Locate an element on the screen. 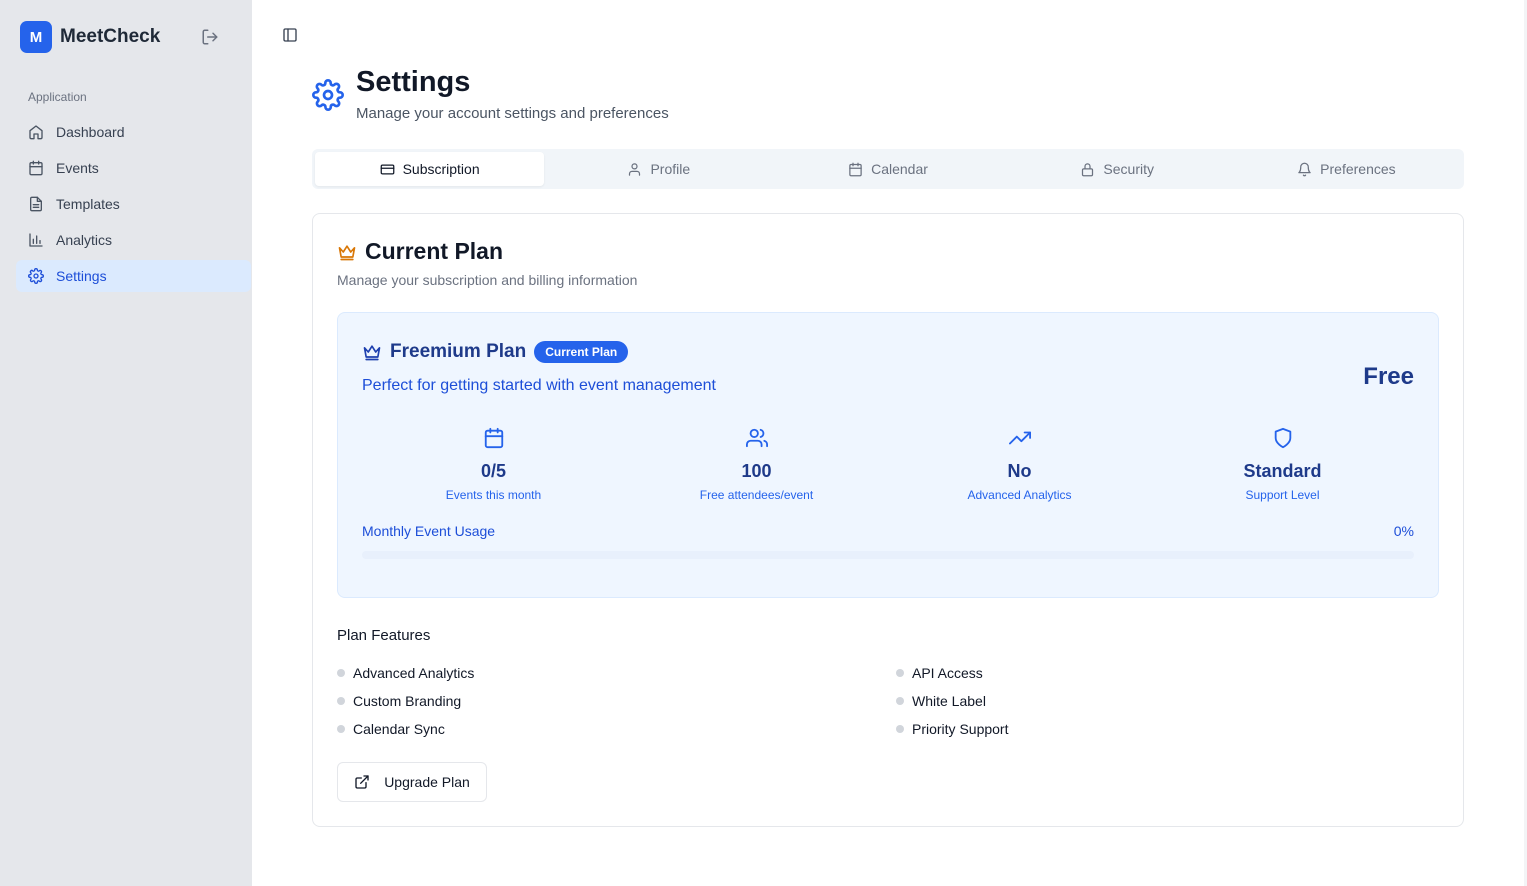  card-header: Current Plan is located at coordinates (420, 251).